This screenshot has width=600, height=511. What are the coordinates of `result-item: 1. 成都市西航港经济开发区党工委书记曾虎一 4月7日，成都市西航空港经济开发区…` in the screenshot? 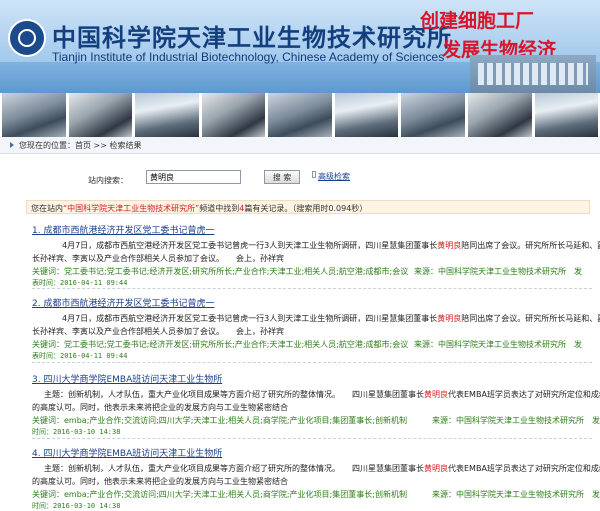 It's located at (316, 255).